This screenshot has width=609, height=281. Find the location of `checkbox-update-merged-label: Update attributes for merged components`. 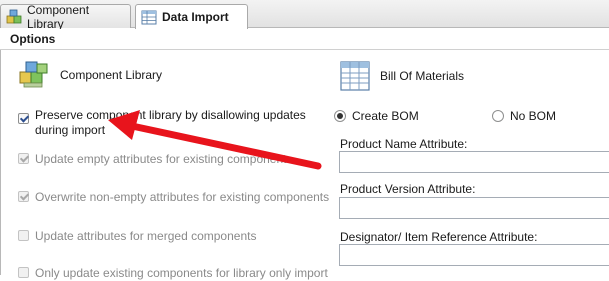

checkbox-update-merged-label: Update attributes for merged components is located at coordinates (146, 236).